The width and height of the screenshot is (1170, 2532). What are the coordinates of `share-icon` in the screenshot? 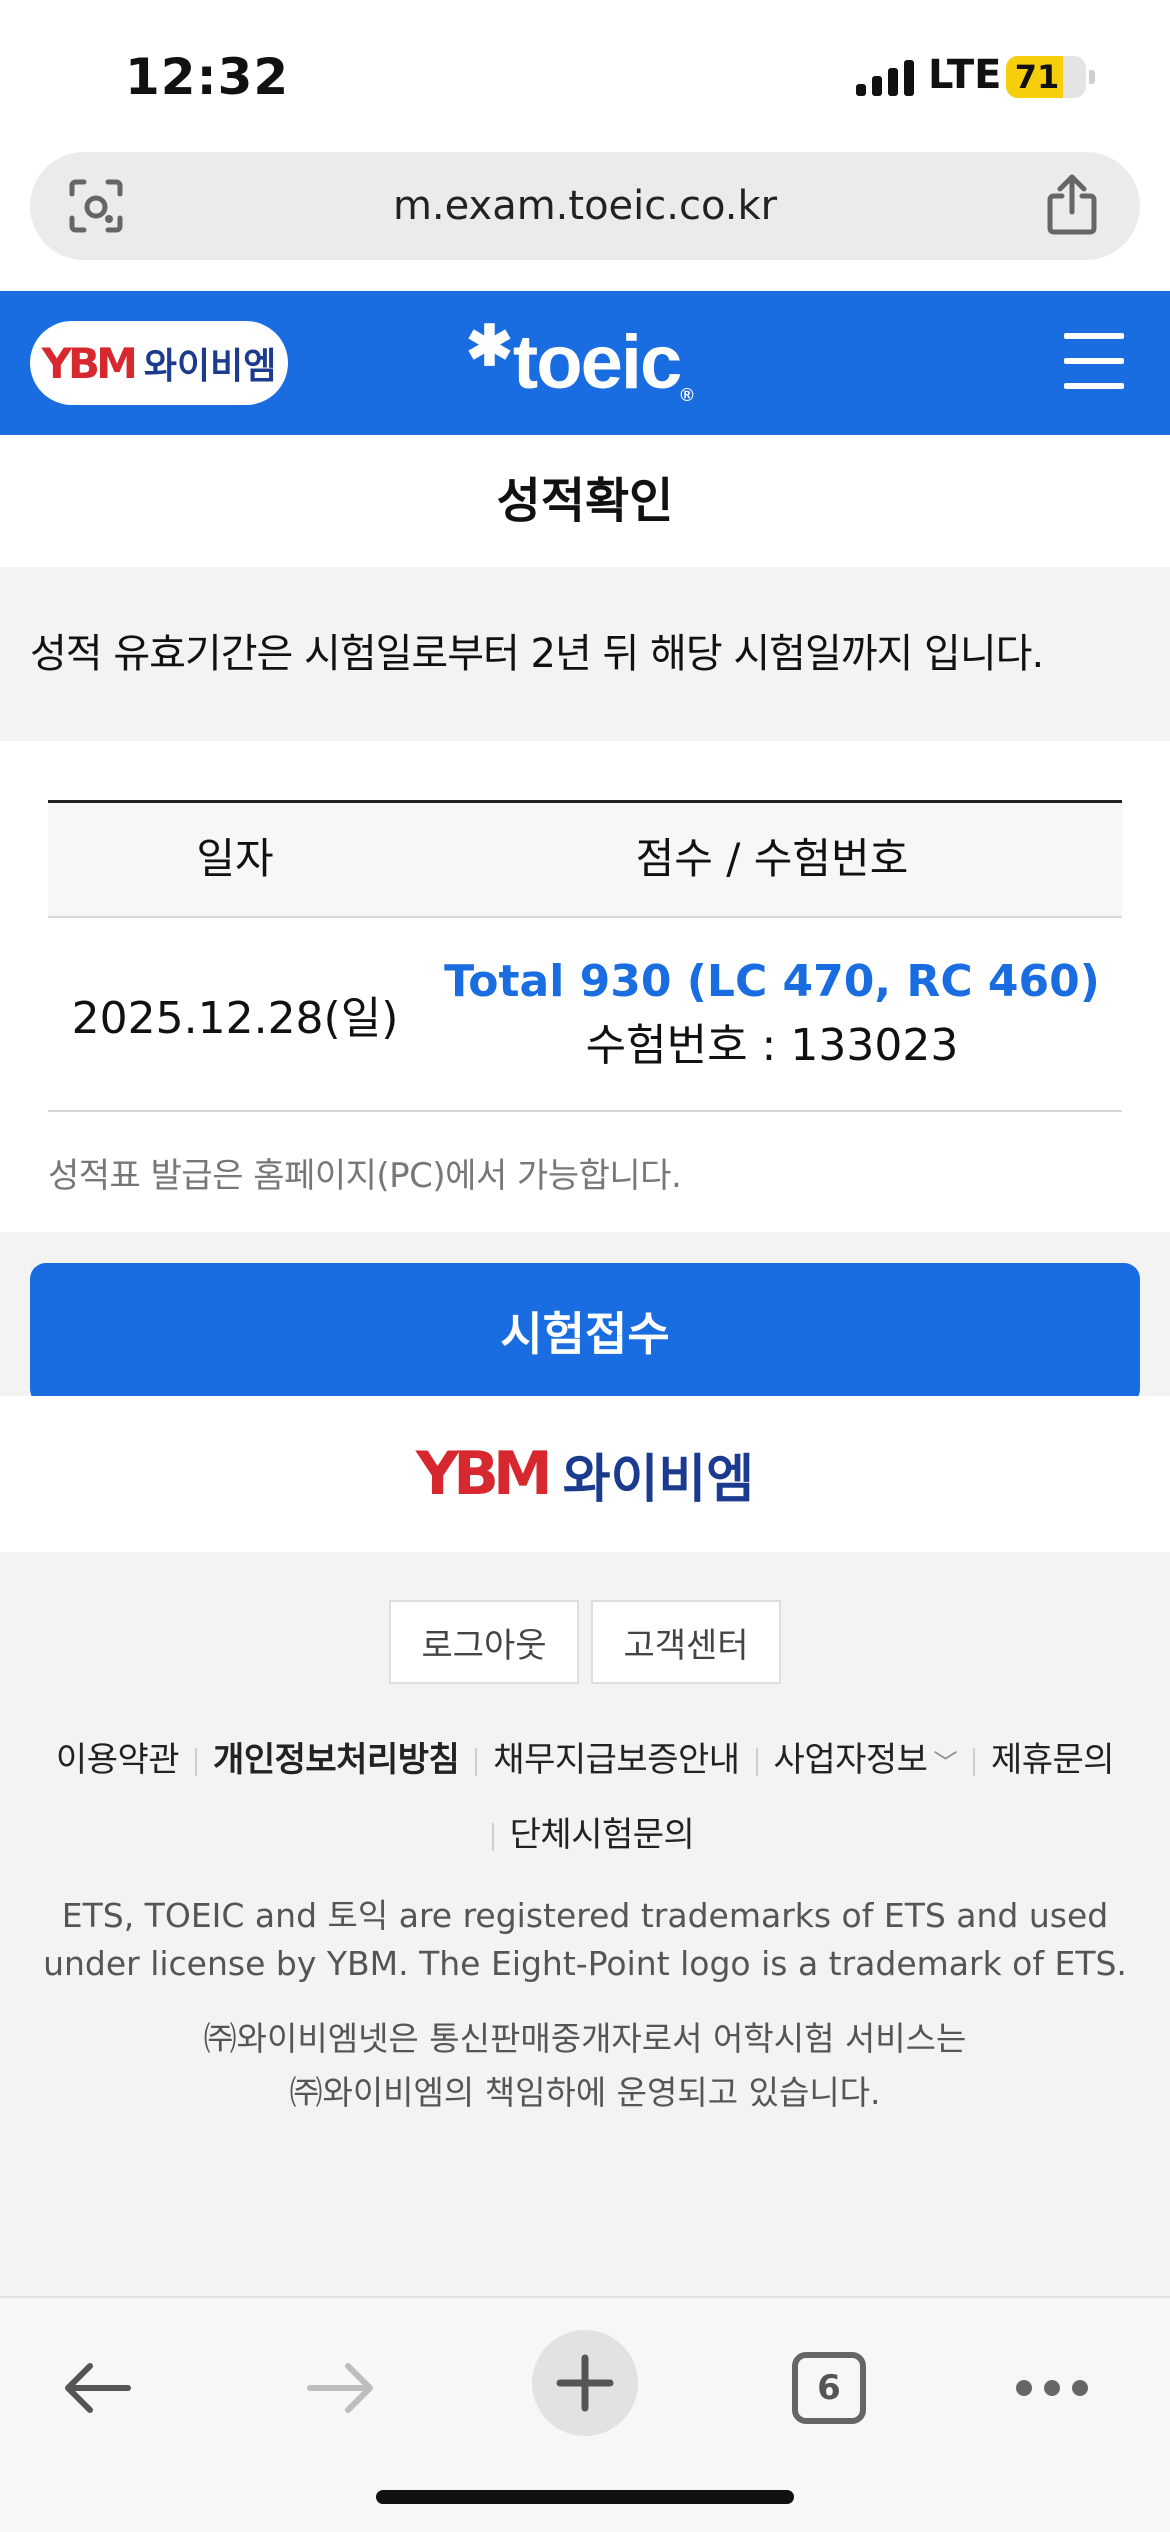 It's located at (1072, 205).